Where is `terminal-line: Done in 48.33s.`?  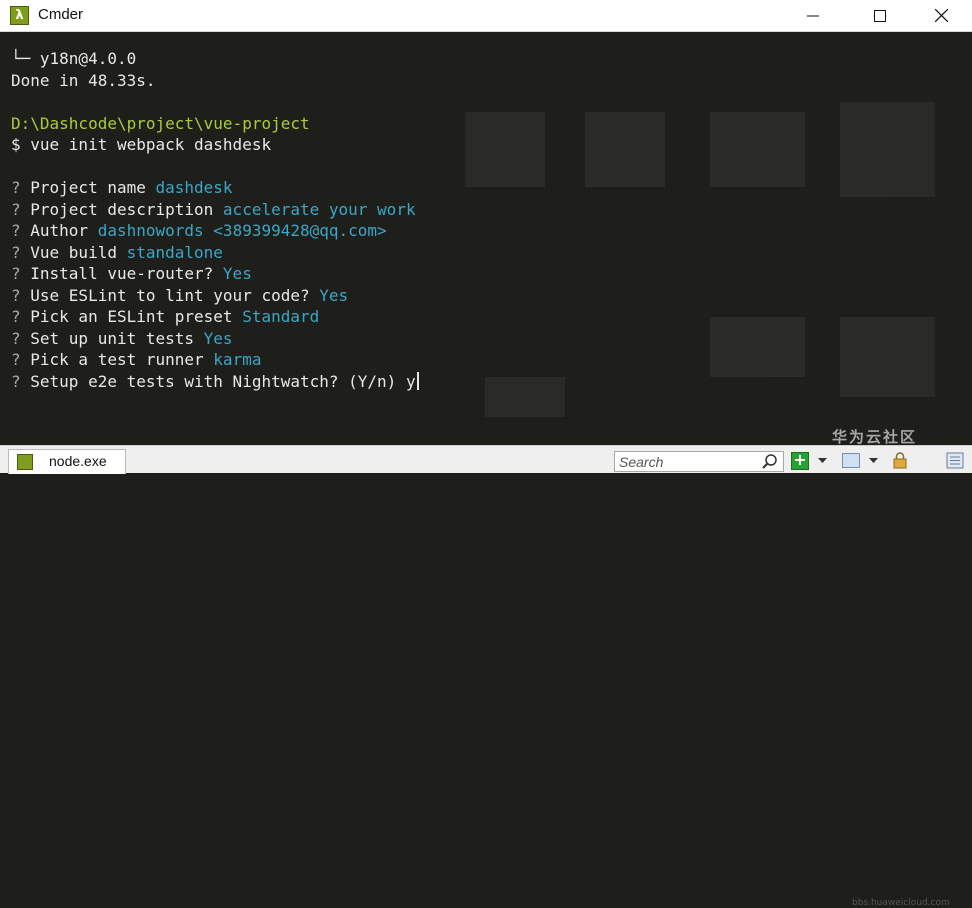
terminal-line: Done in 48.33s. is located at coordinates (215, 81).